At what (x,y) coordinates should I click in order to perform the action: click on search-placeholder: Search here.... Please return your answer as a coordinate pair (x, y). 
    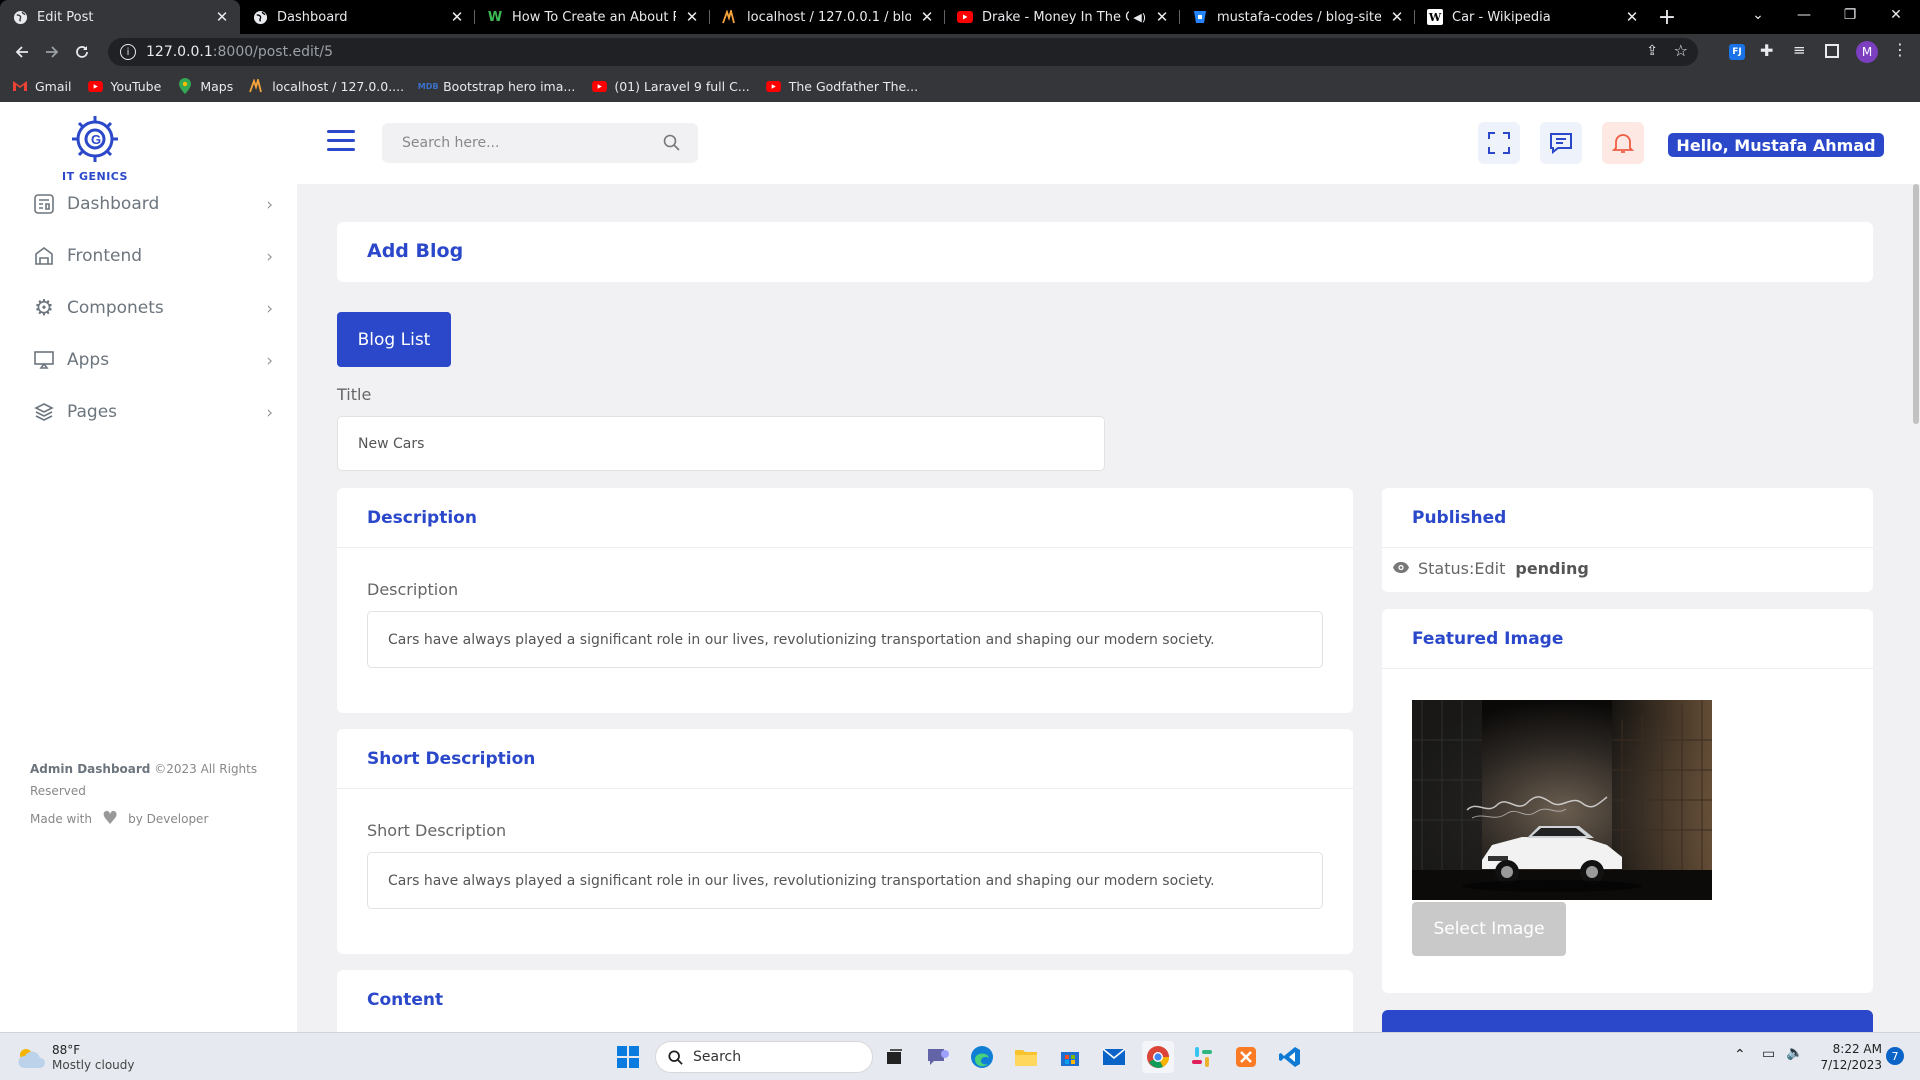
    Looking at the image, I should click on (451, 143).